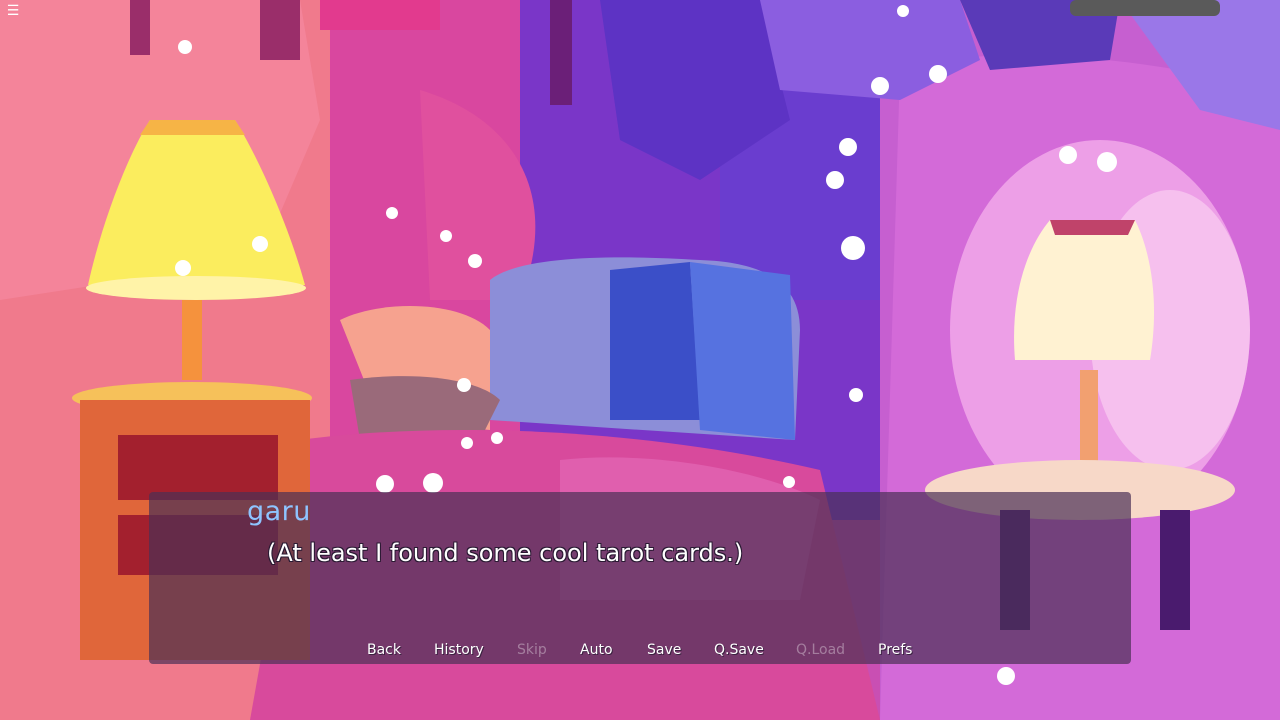 The width and height of the screenshot is (1280, 720). I want to click on history-button: History, so click(459, 650).